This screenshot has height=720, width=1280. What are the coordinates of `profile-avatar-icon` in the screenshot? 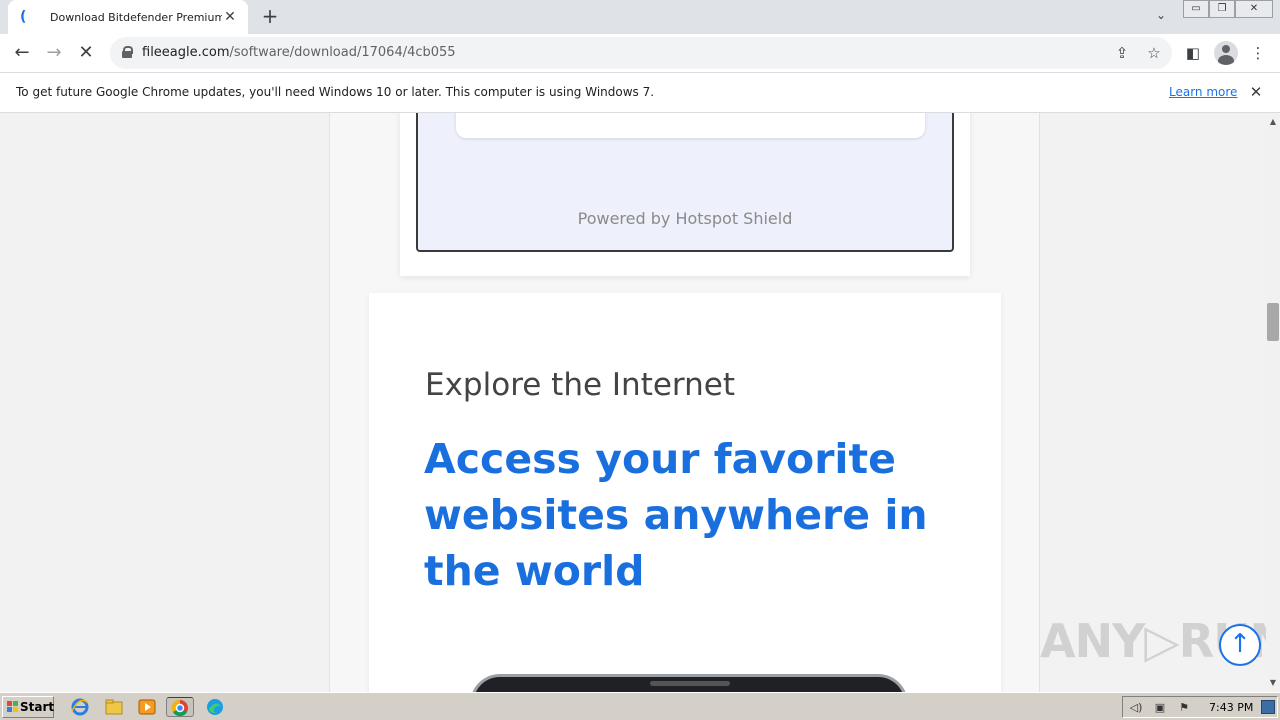 It's located at (1226, 53).